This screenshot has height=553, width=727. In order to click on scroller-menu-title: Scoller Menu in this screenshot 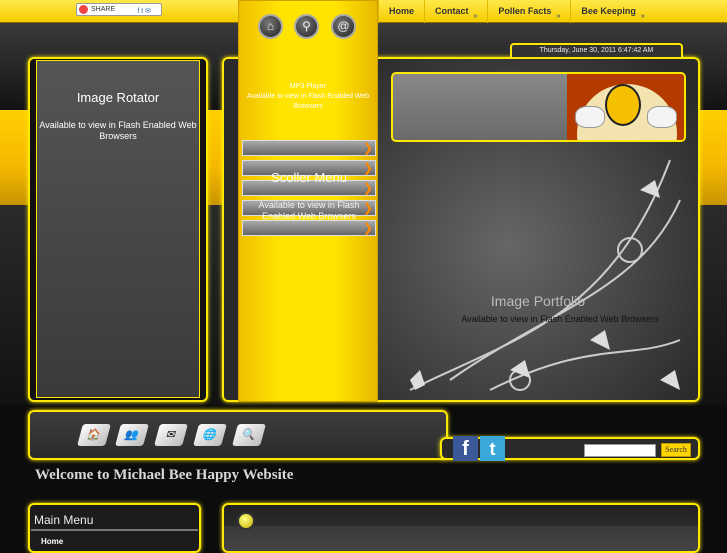, I will do `click(309, 177)`.